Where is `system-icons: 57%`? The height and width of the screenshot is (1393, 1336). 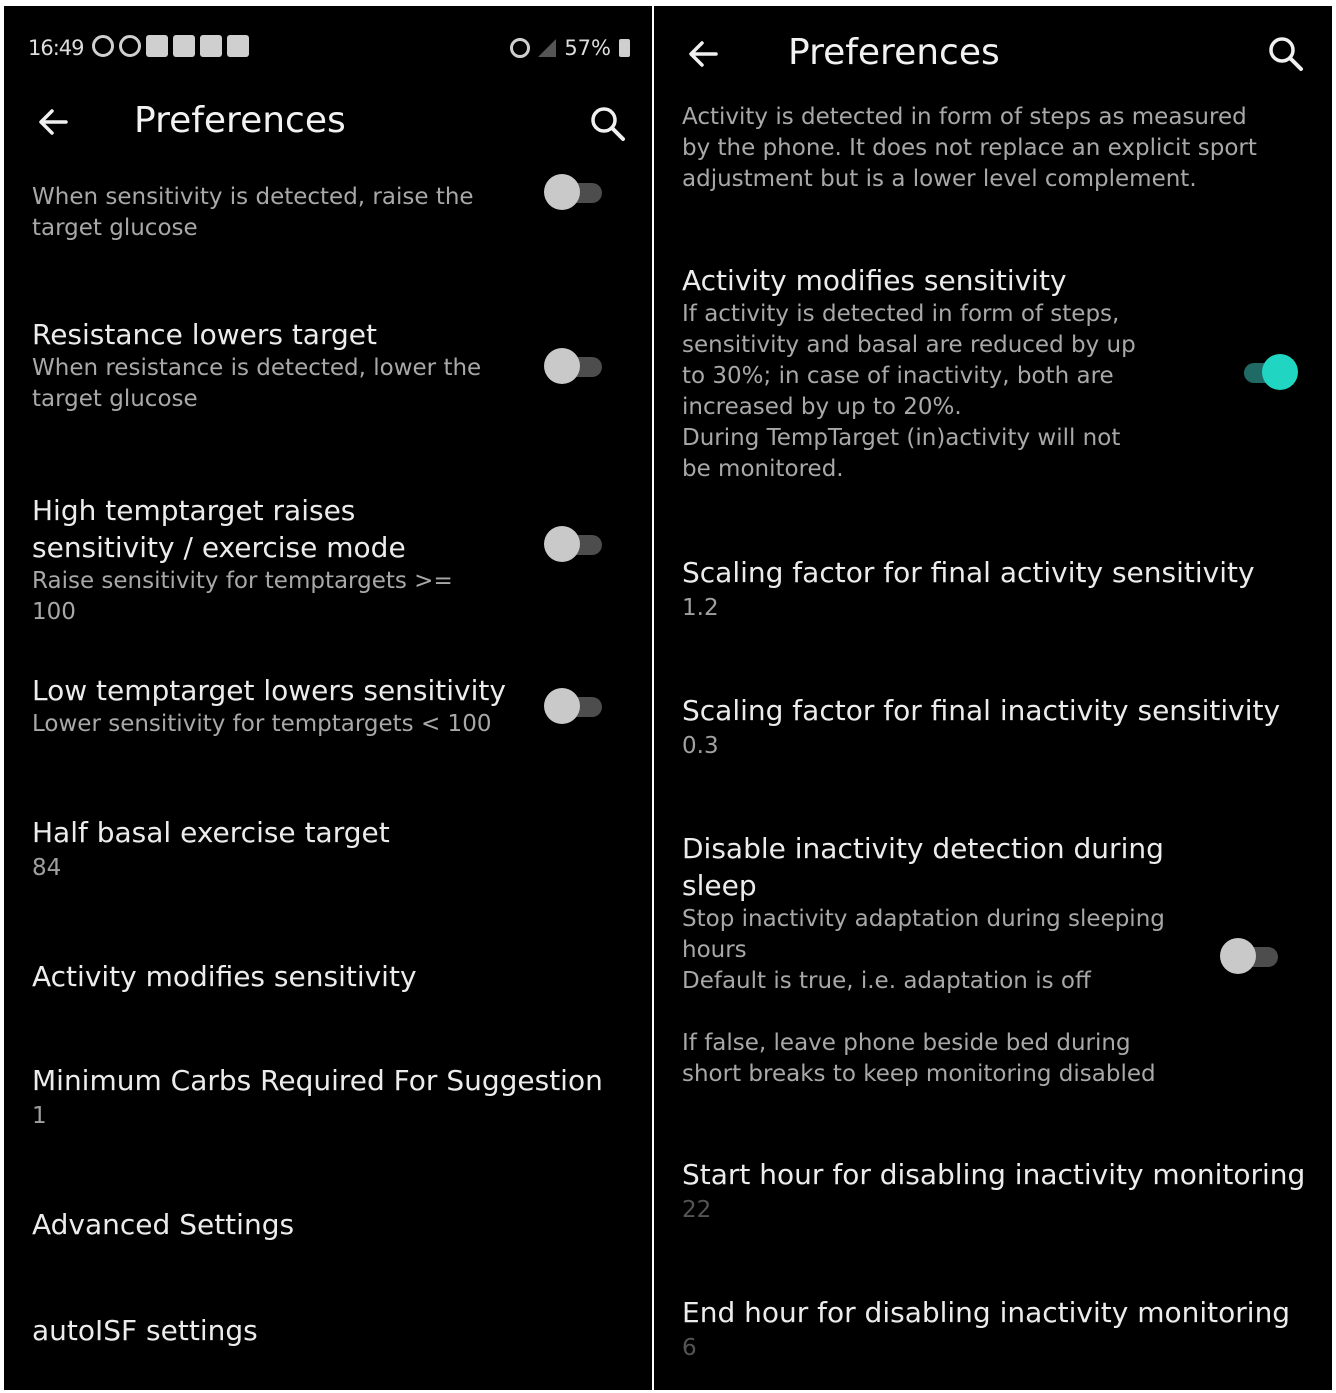
system-icons: 57% is located at coordinates (570, 48).